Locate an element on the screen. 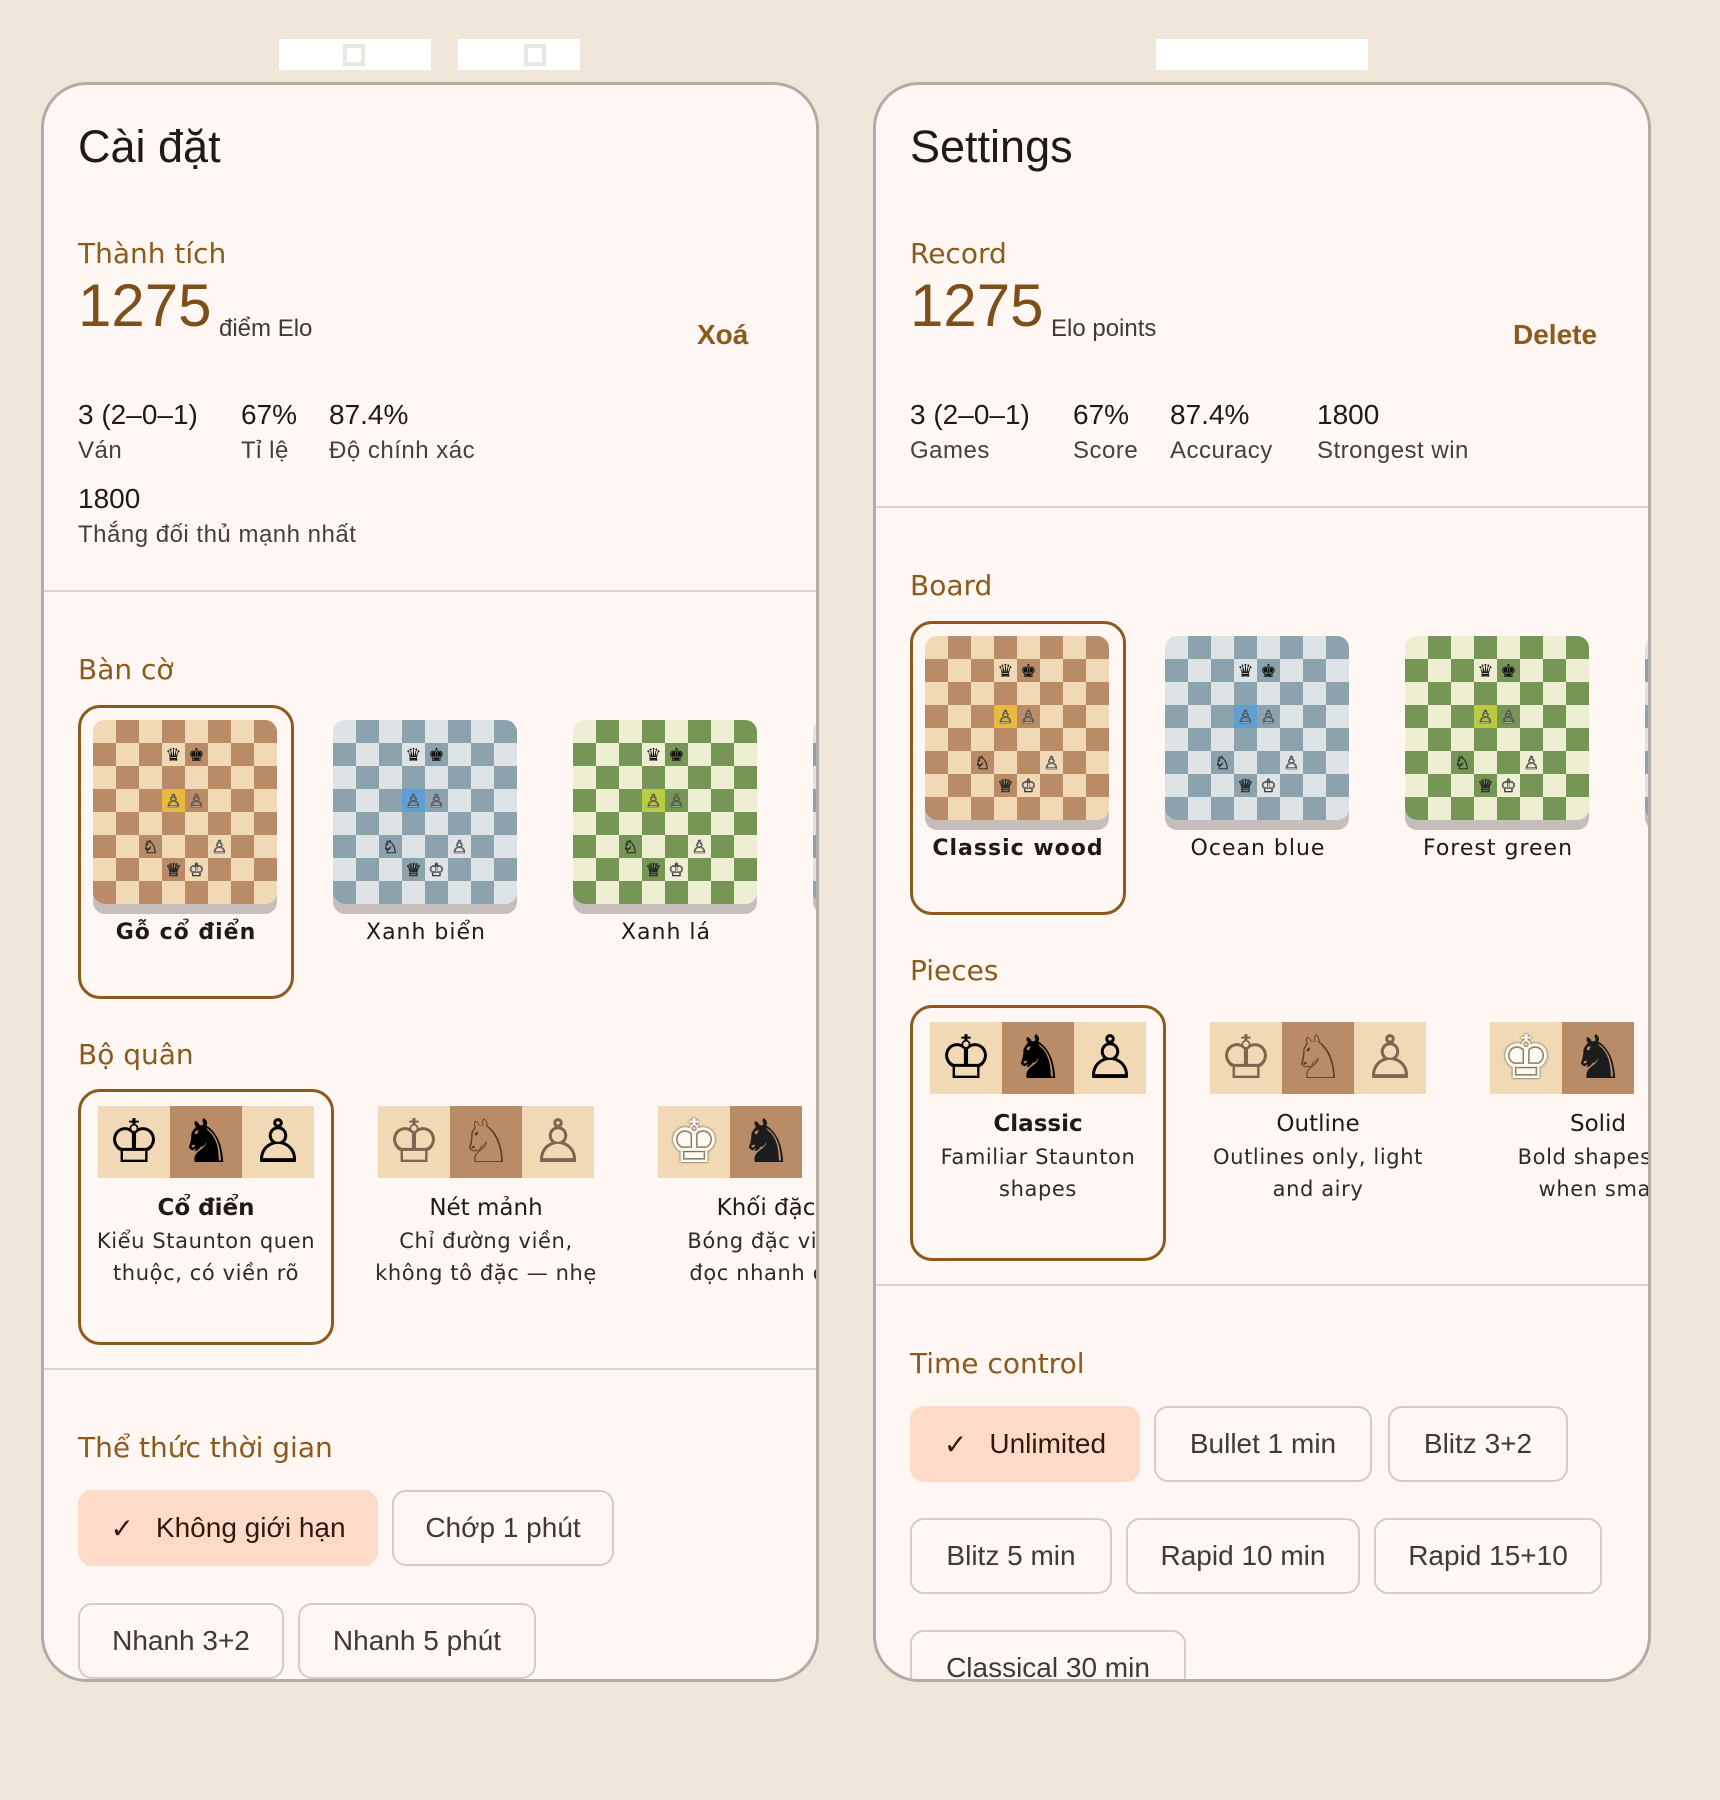  knight-icon: ♘ is located at coordinates (486, 1142).